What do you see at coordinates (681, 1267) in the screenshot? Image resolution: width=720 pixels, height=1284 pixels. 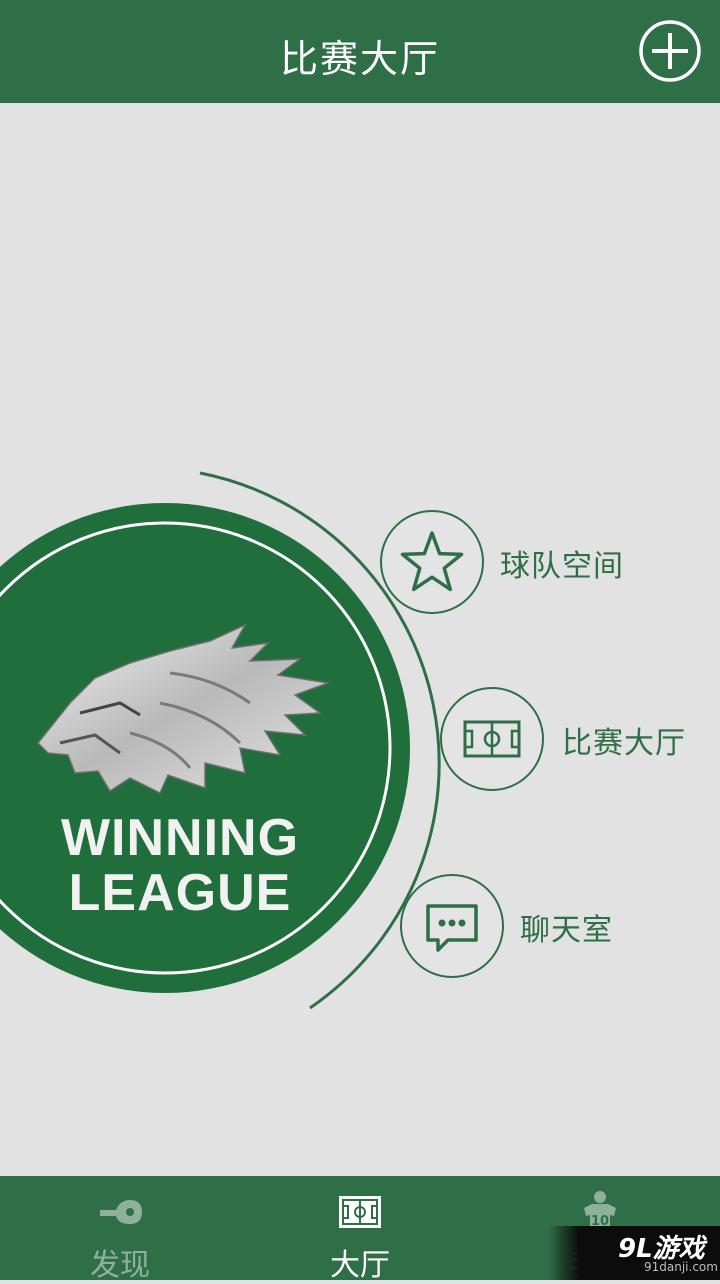 I see `watermark-site: 91danji.com` at bounding box center [681, 1267].